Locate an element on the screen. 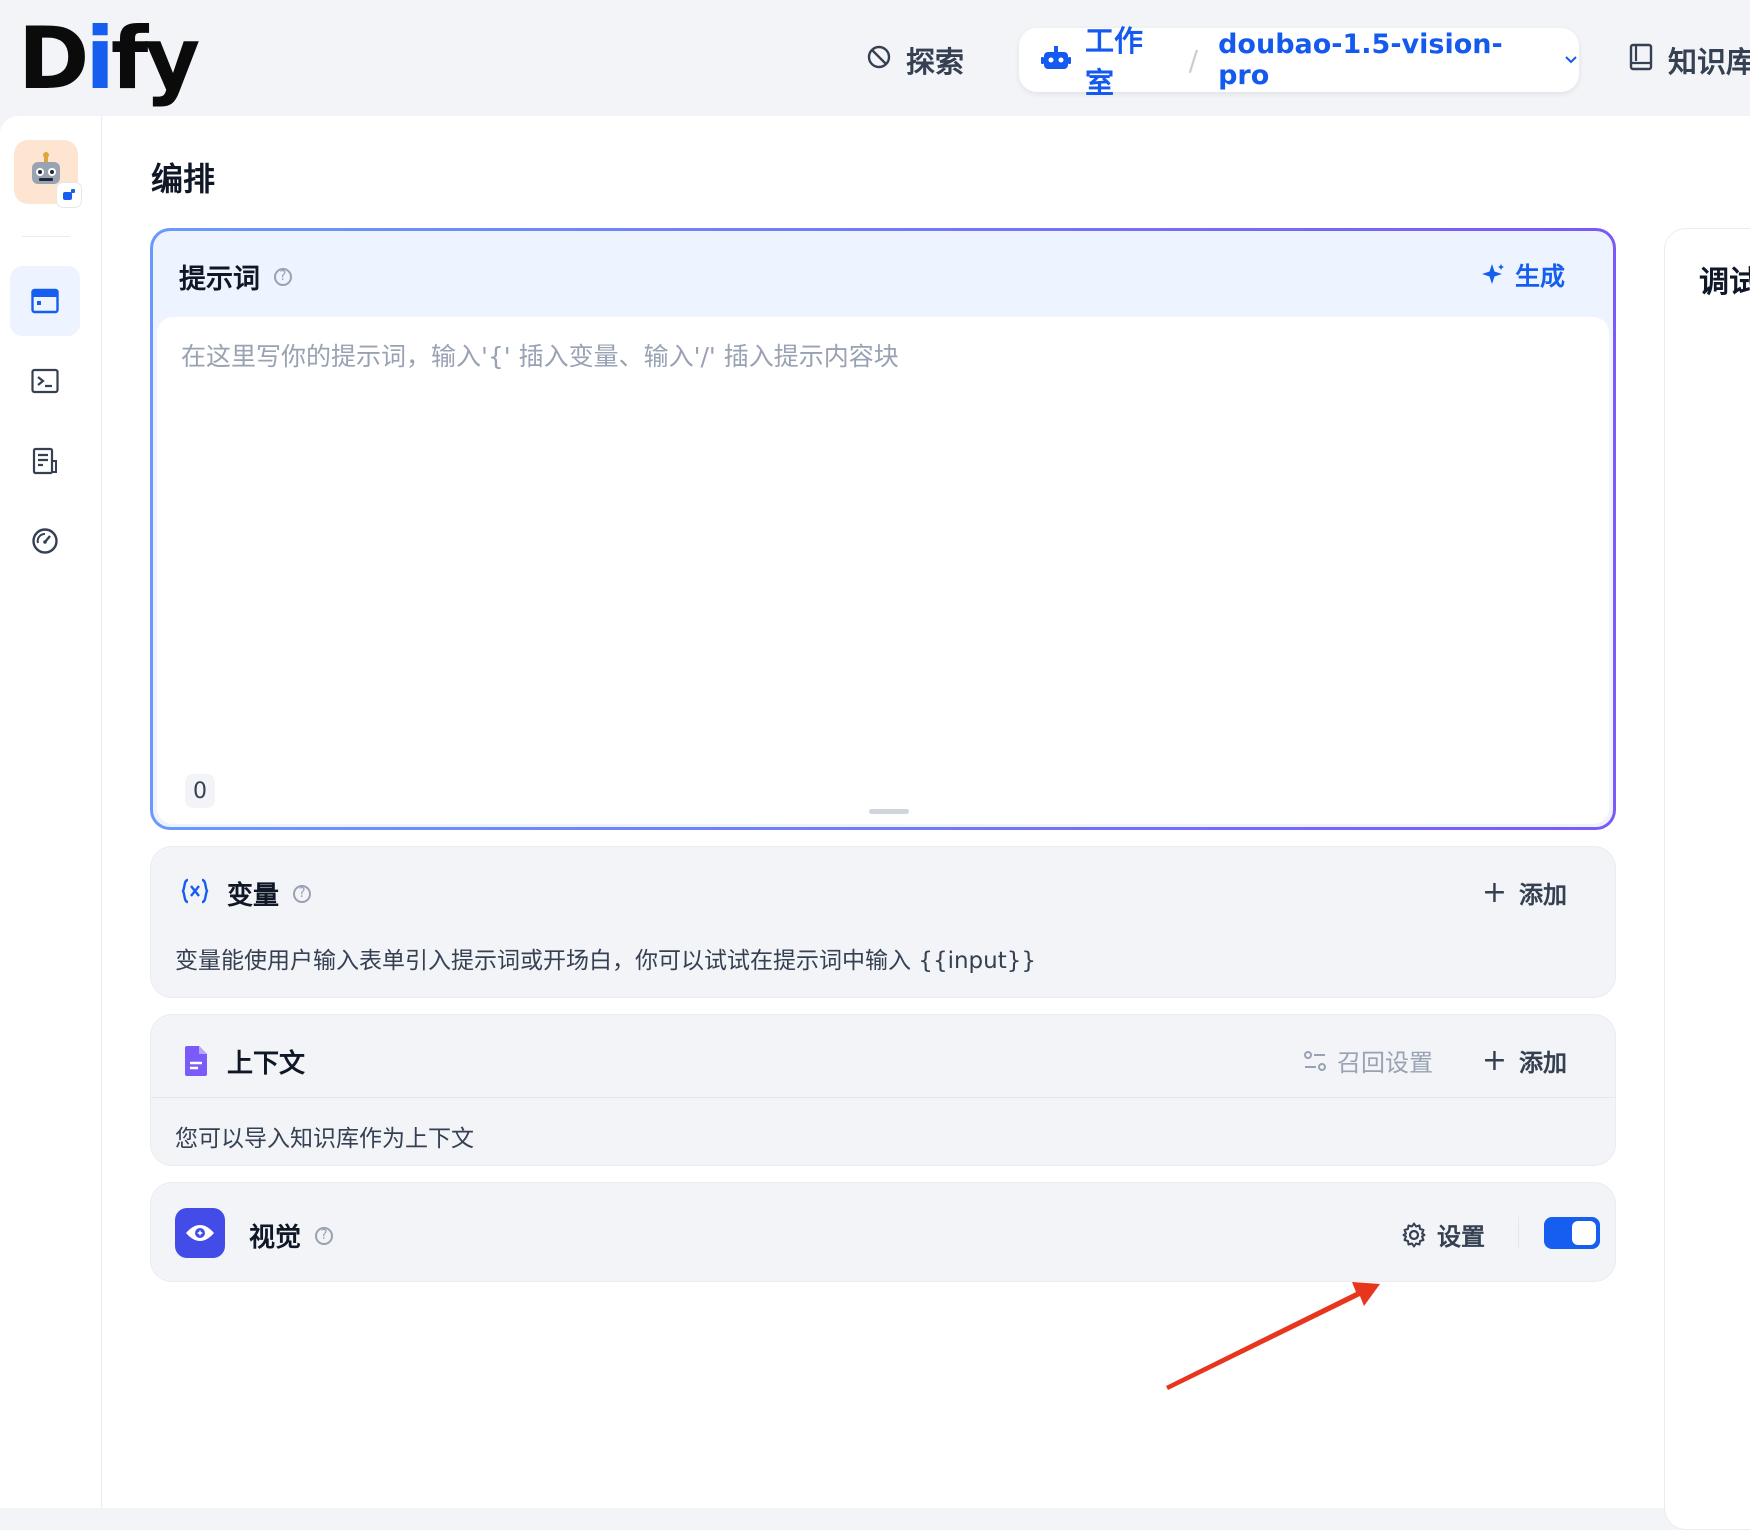 The image size is (1750, 1530). vision-toggle is located at coordinates (1572, 1233).